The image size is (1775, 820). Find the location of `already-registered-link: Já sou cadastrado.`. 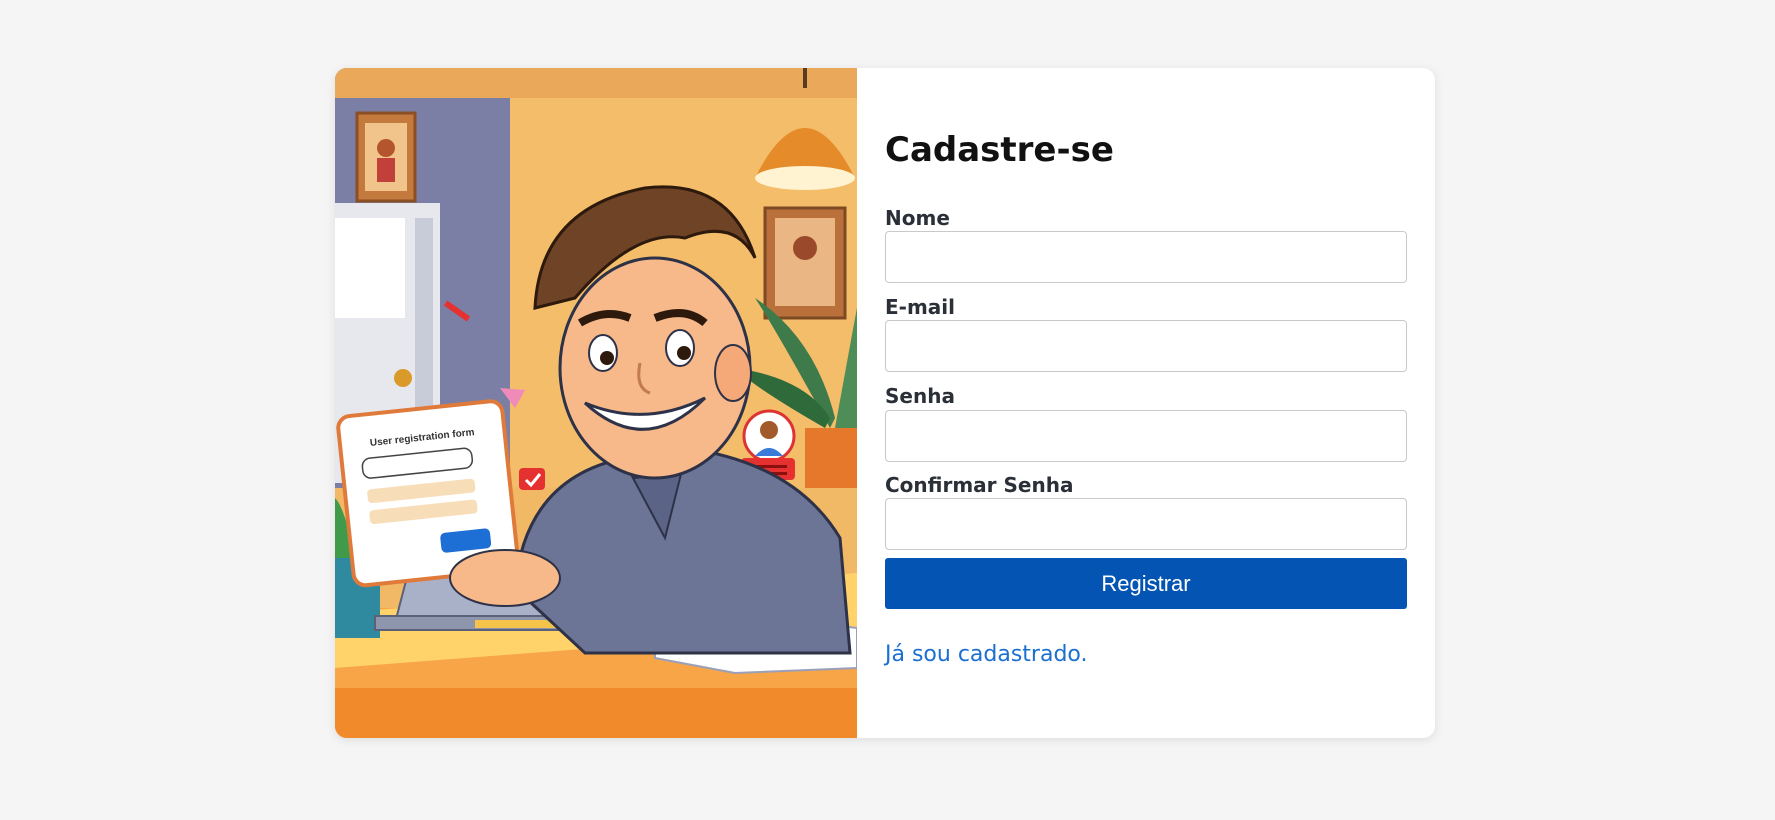

already-registered-link: Já sou cadastrado. is located at coordinates (986, 654).